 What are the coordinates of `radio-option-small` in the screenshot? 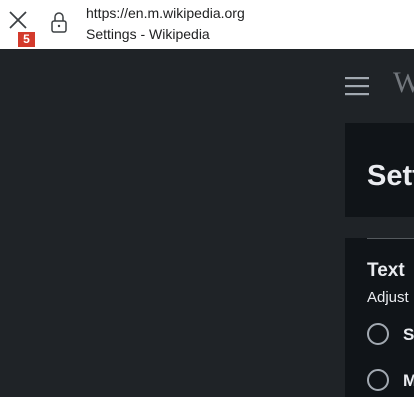 It's located at (378, 334).